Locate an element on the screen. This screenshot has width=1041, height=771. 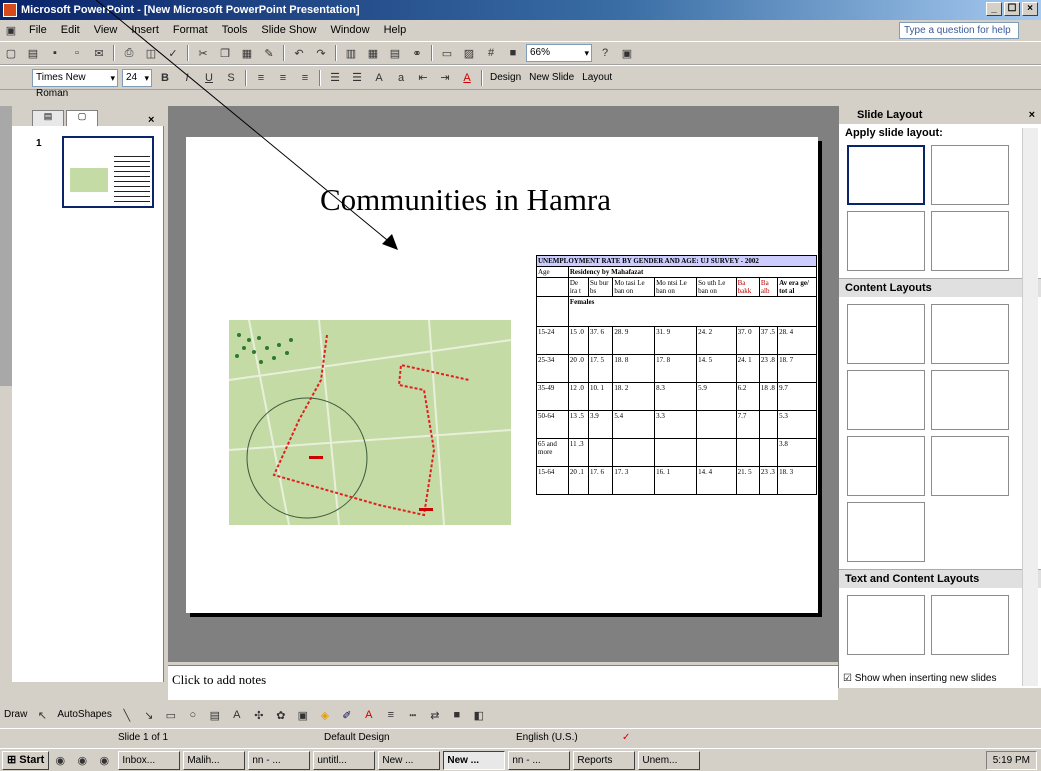
autoshapes-menu: AutoShapes is located at coordinates (84, 715).